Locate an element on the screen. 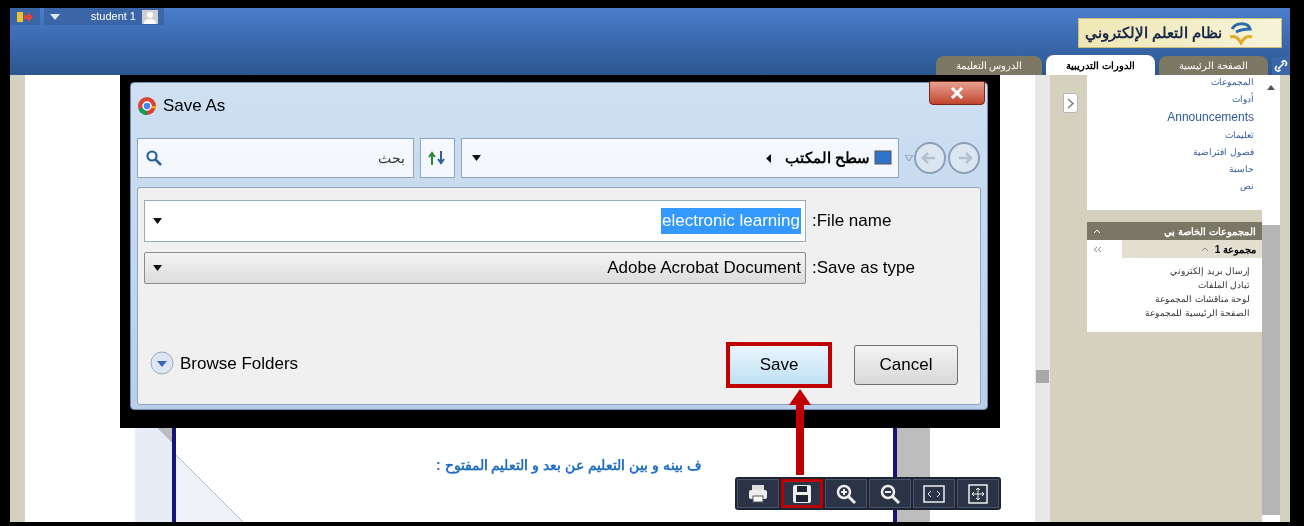  browse-folders-link: Browse Folders is located at coordinates (239, 363).